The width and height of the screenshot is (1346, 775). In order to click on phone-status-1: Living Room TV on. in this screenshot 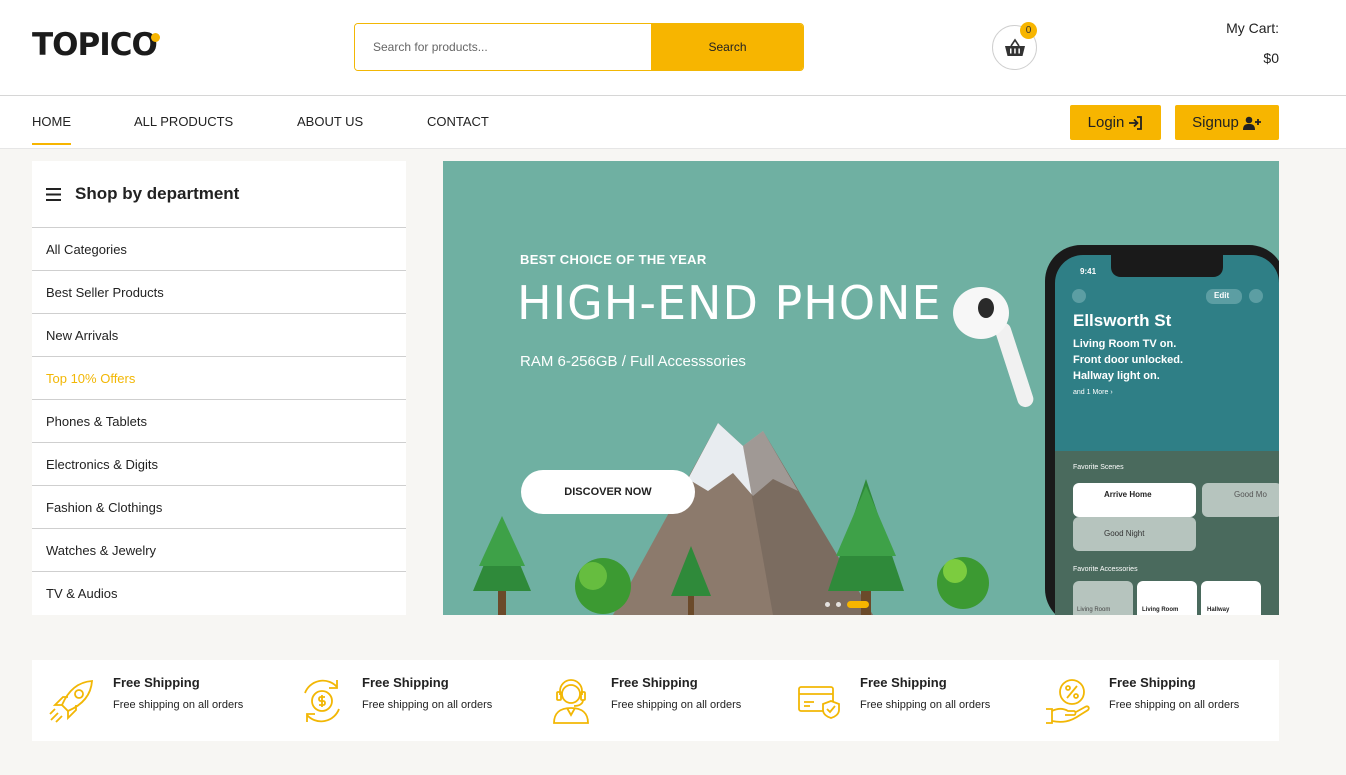, I will do `click(1125, 344)`.